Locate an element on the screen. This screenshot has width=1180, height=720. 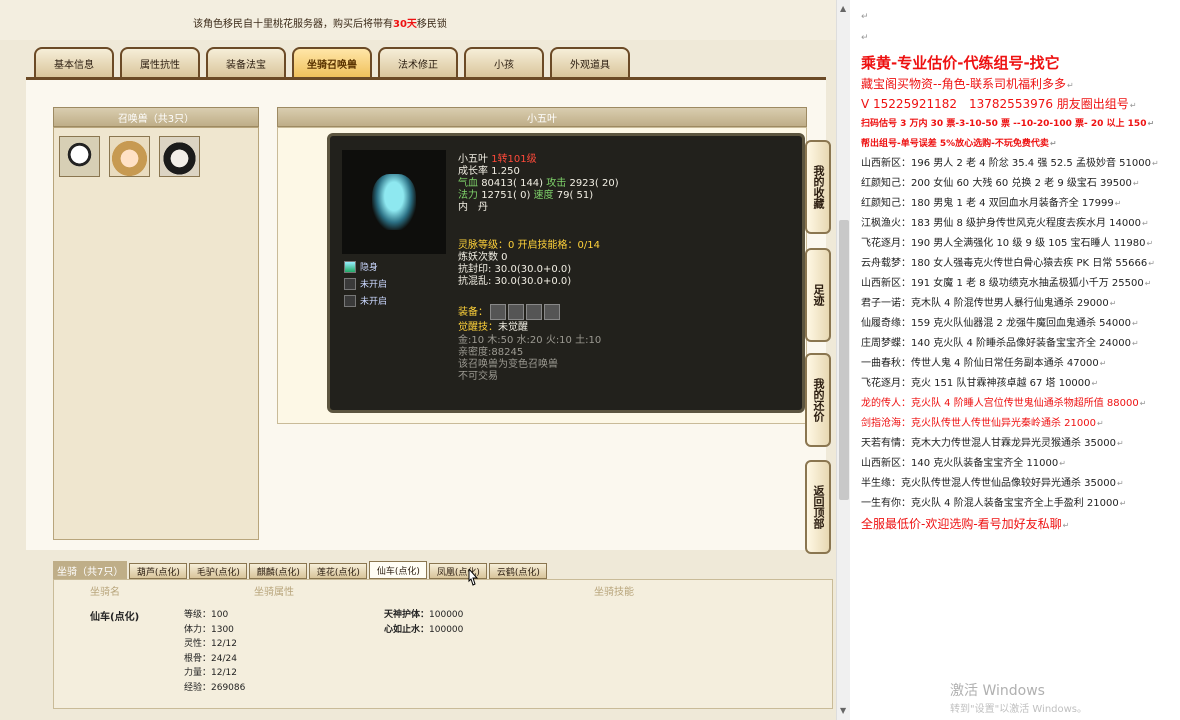
doc-line: 仙履奇缘：159 克火队仙器混 2 龙强牛魔回血鬼通杀 54000↵ is located at coordinates (1020, 324).